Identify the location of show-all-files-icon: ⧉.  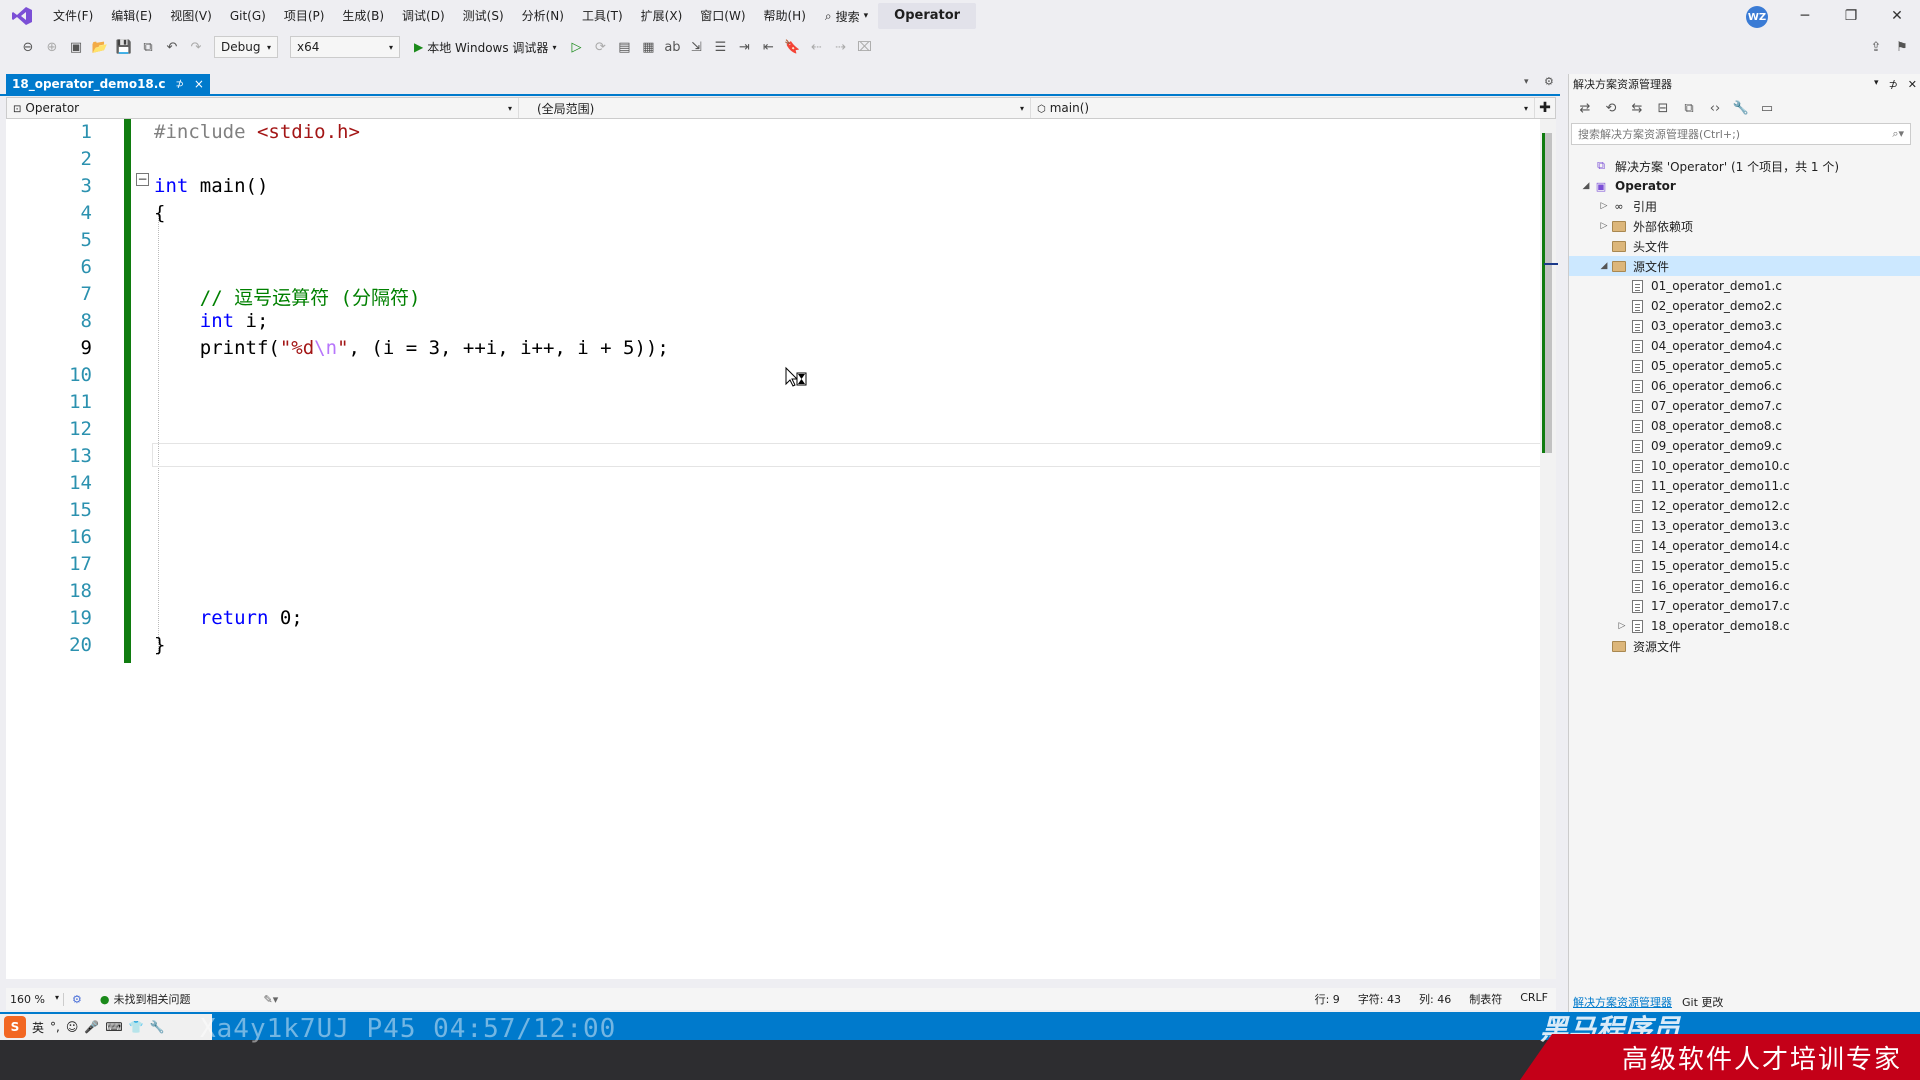
(1689, 108).